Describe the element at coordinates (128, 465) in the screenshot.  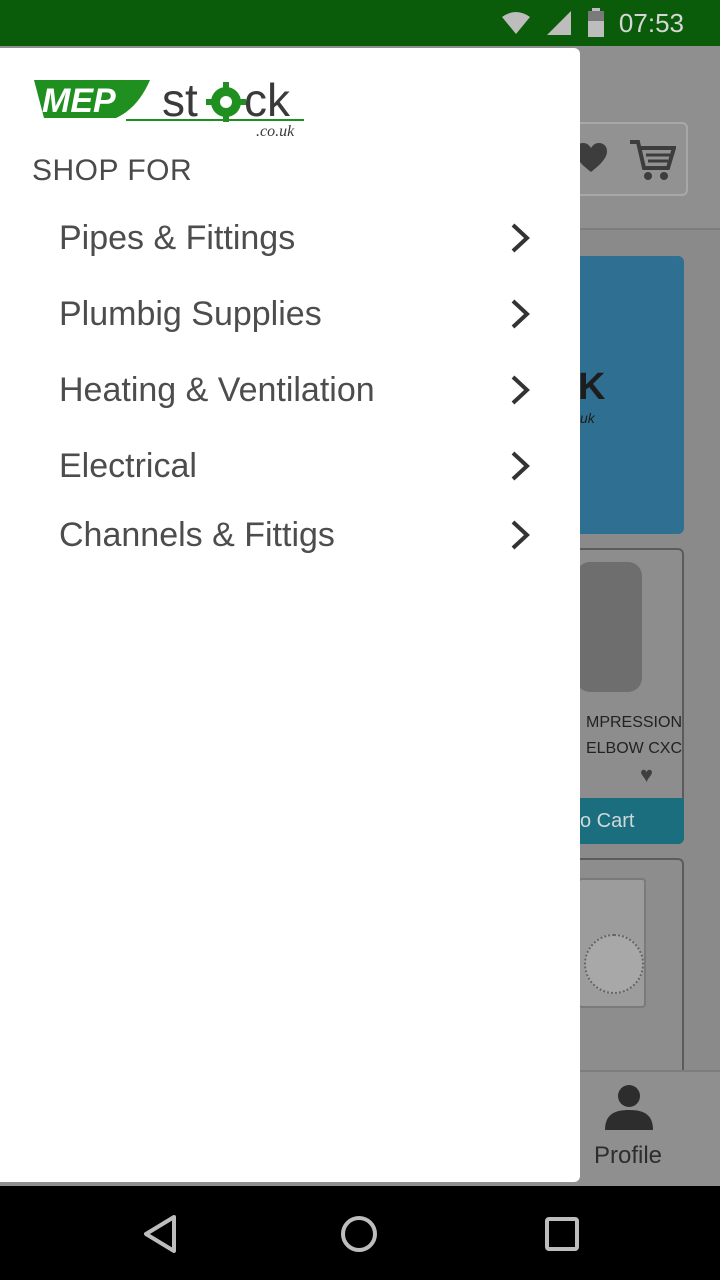
I see `category-label: Electrical` at that location.